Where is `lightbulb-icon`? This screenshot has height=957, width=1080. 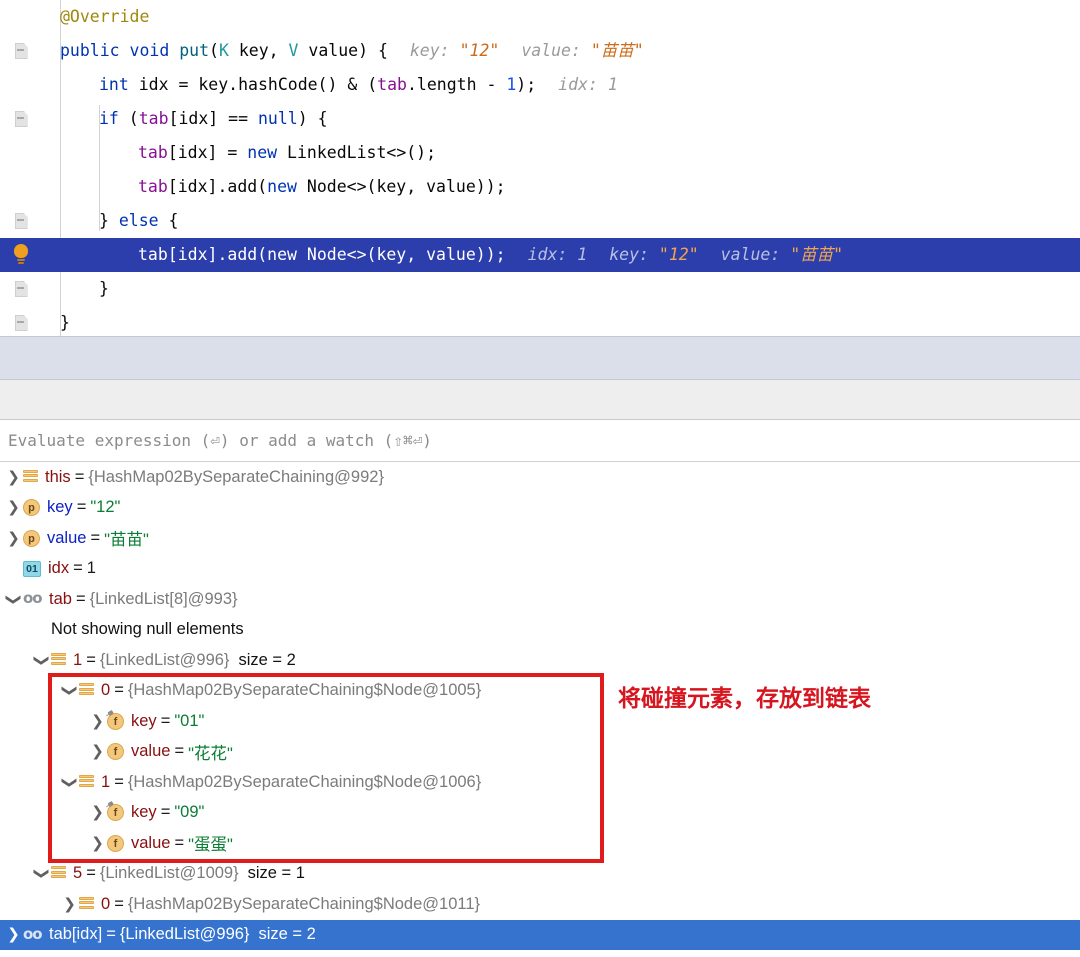
lightbulb-icon is located at coordinates (21, 255).